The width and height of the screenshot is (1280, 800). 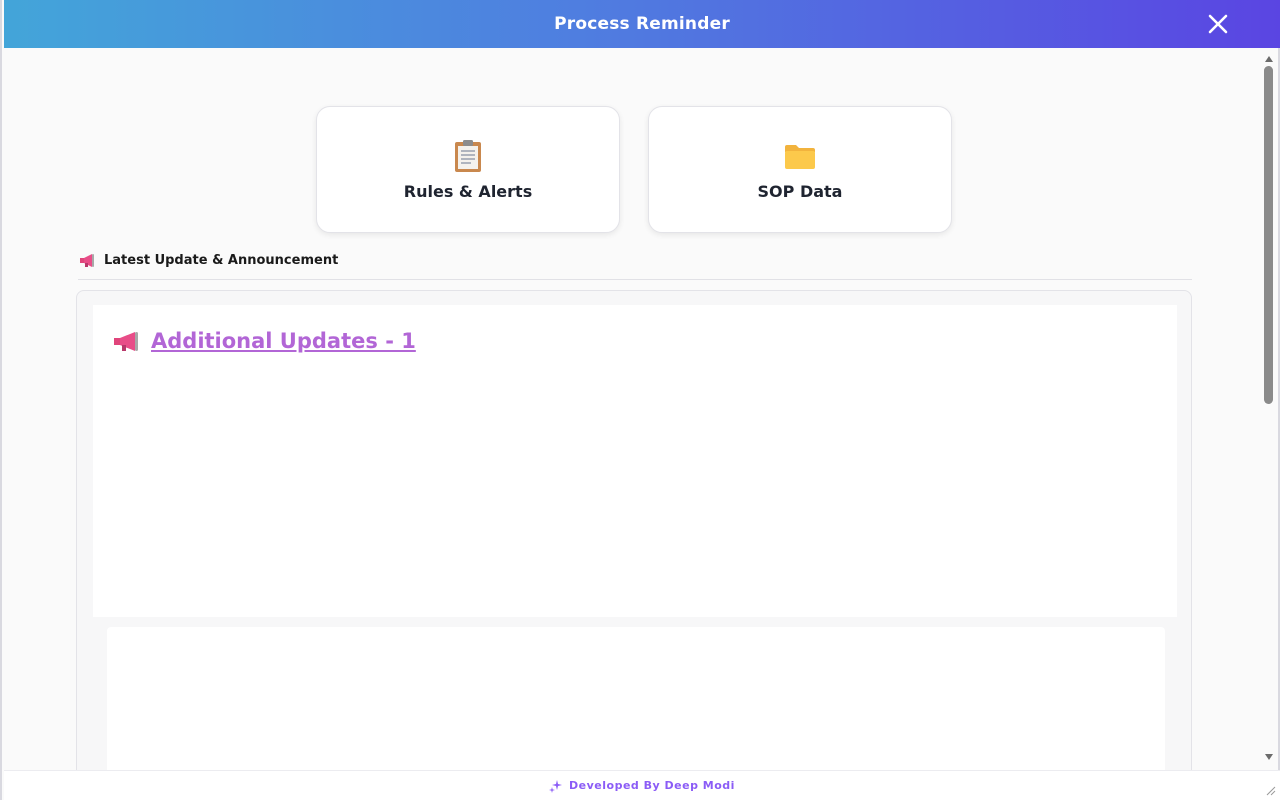 I want to click on section-divider, so click(x=635, y=279).